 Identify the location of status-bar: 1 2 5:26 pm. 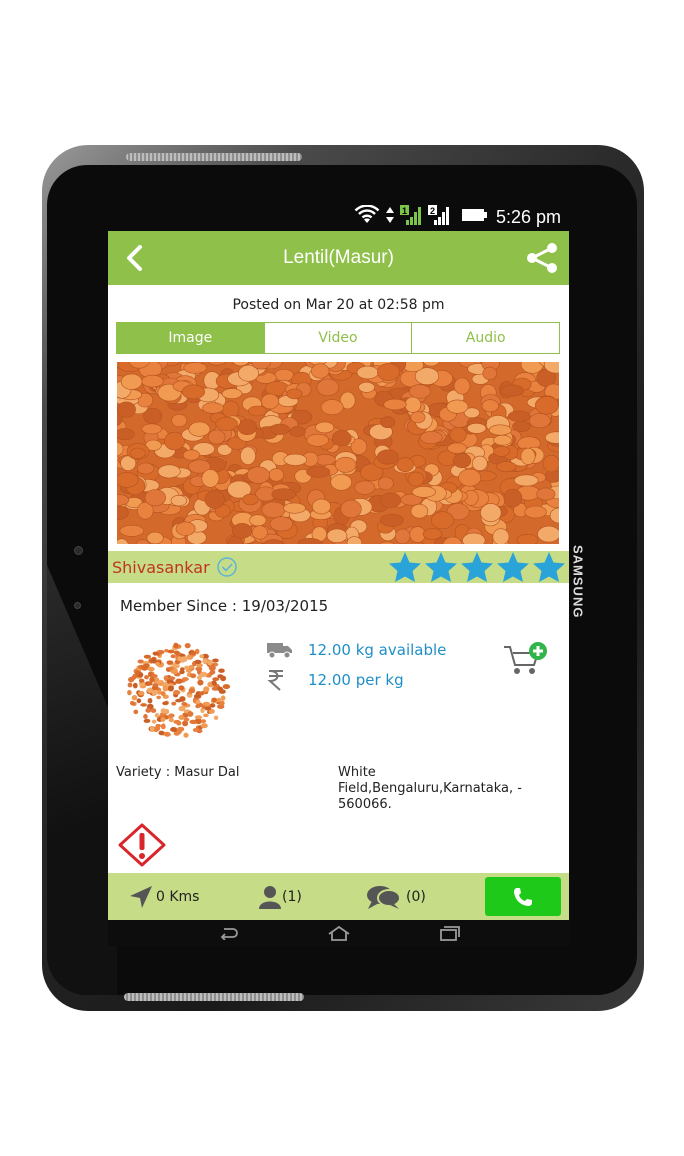
(338, 217).